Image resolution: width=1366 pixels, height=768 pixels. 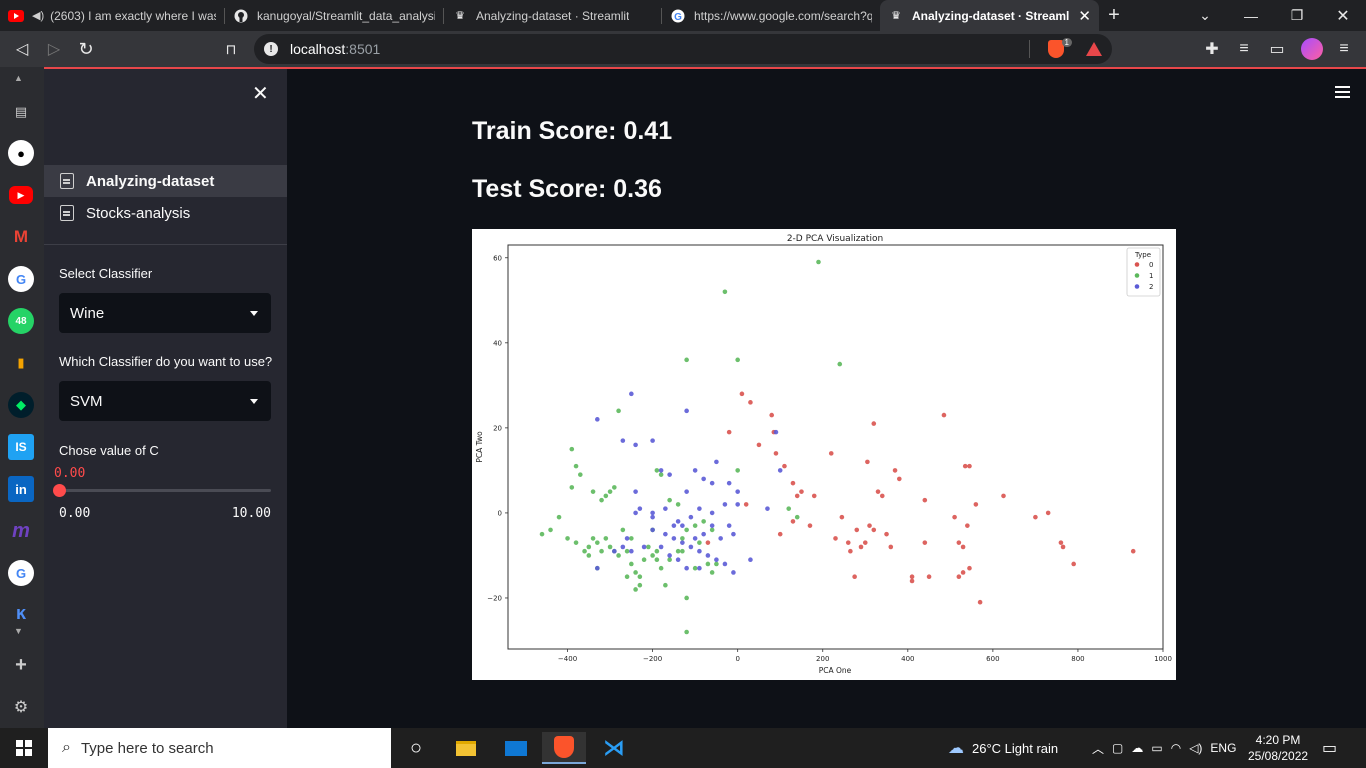 What do you see at coordinates (21, 405) in the screenshot?
I see `mongodb-icon: ◆` at bounding box center [21, 405].